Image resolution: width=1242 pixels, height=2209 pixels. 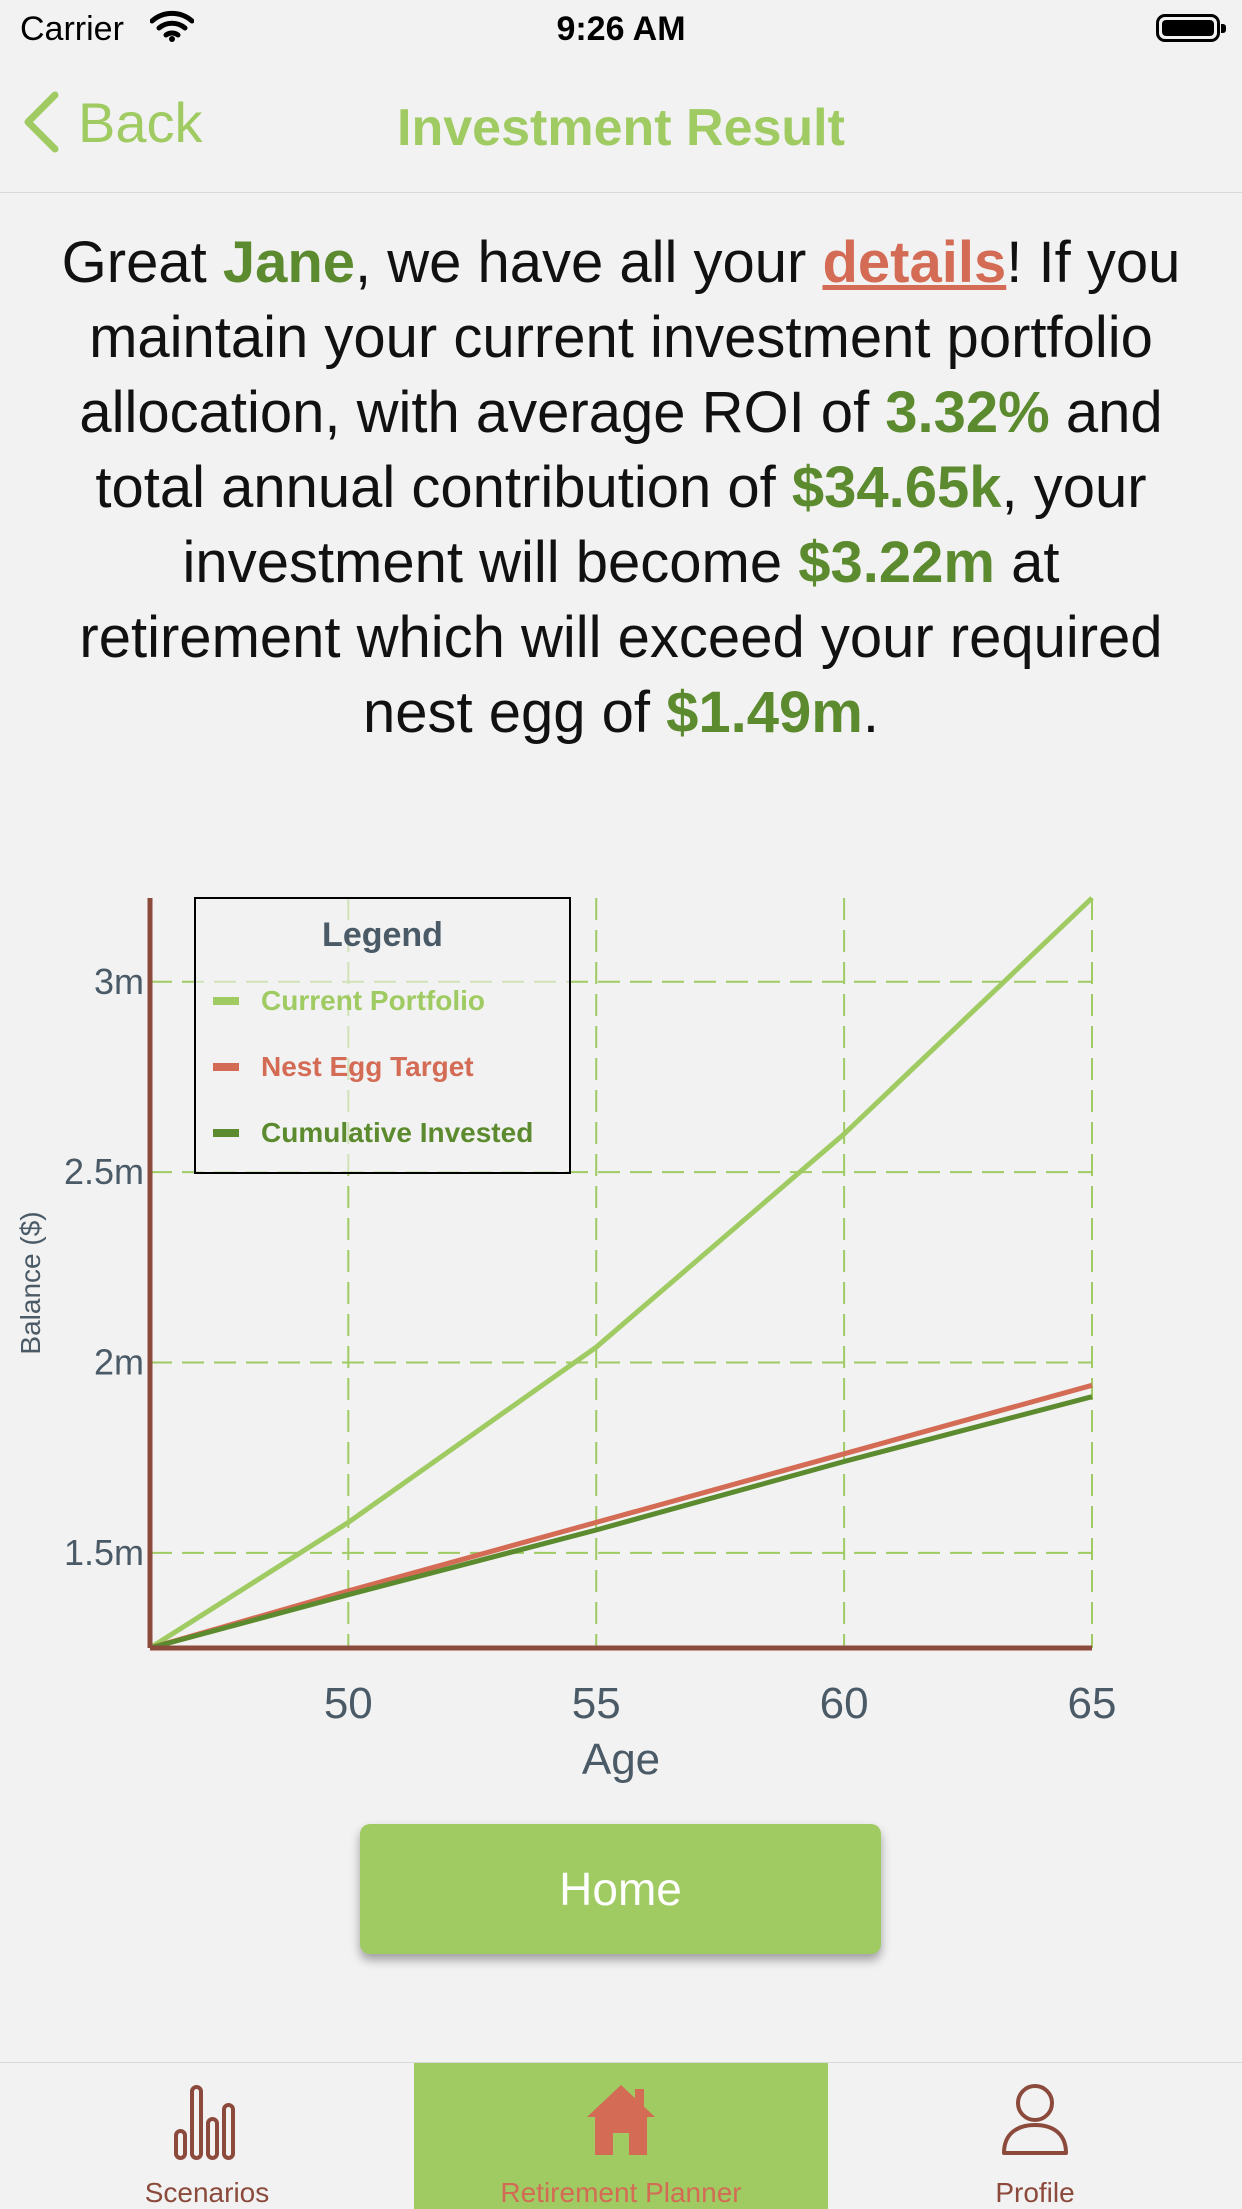 I want to click on tab-scenarios: Scenarios, so click(x=207, y=2136).